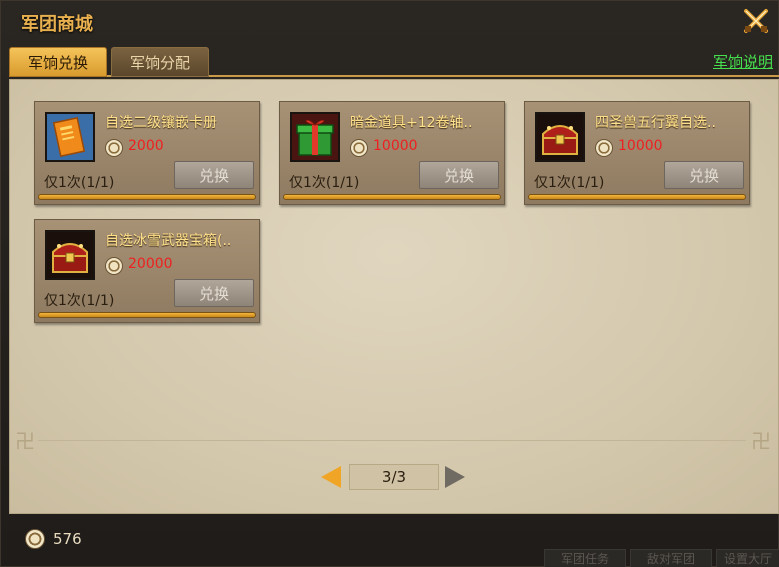 The width and height of the screenshot is (779, 567). I want to click on prev-page-arrow-icon, so click(331, 477).